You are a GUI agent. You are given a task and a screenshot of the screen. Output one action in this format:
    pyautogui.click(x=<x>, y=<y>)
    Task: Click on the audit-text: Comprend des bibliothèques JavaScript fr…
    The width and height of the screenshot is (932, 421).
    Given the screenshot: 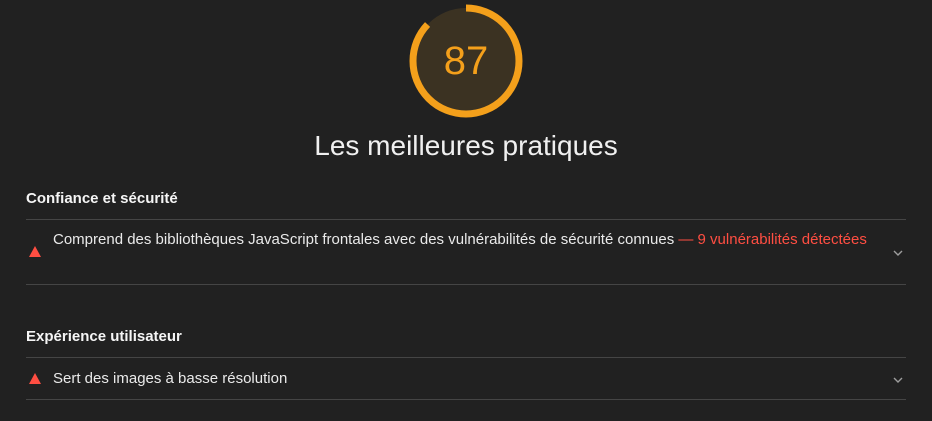 What is the action you would take?
    pyautogui.click(x=463, y=239)
    